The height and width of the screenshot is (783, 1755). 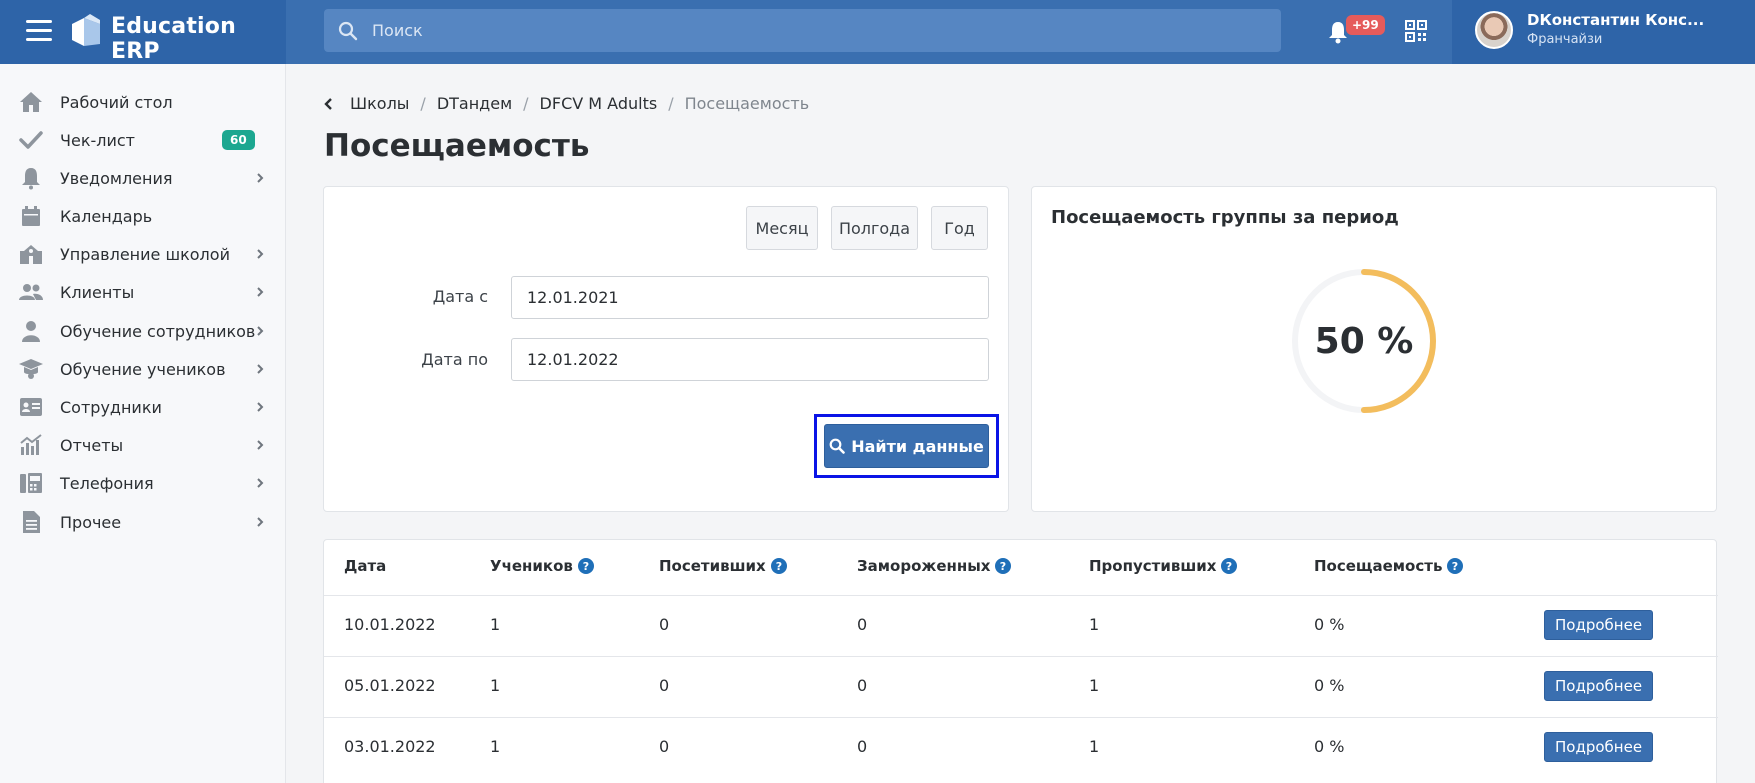 What do you see at coordinates (365, 566) in the screenshot?
I see `column-header-date: Дата` at bounding box center [365, 566].